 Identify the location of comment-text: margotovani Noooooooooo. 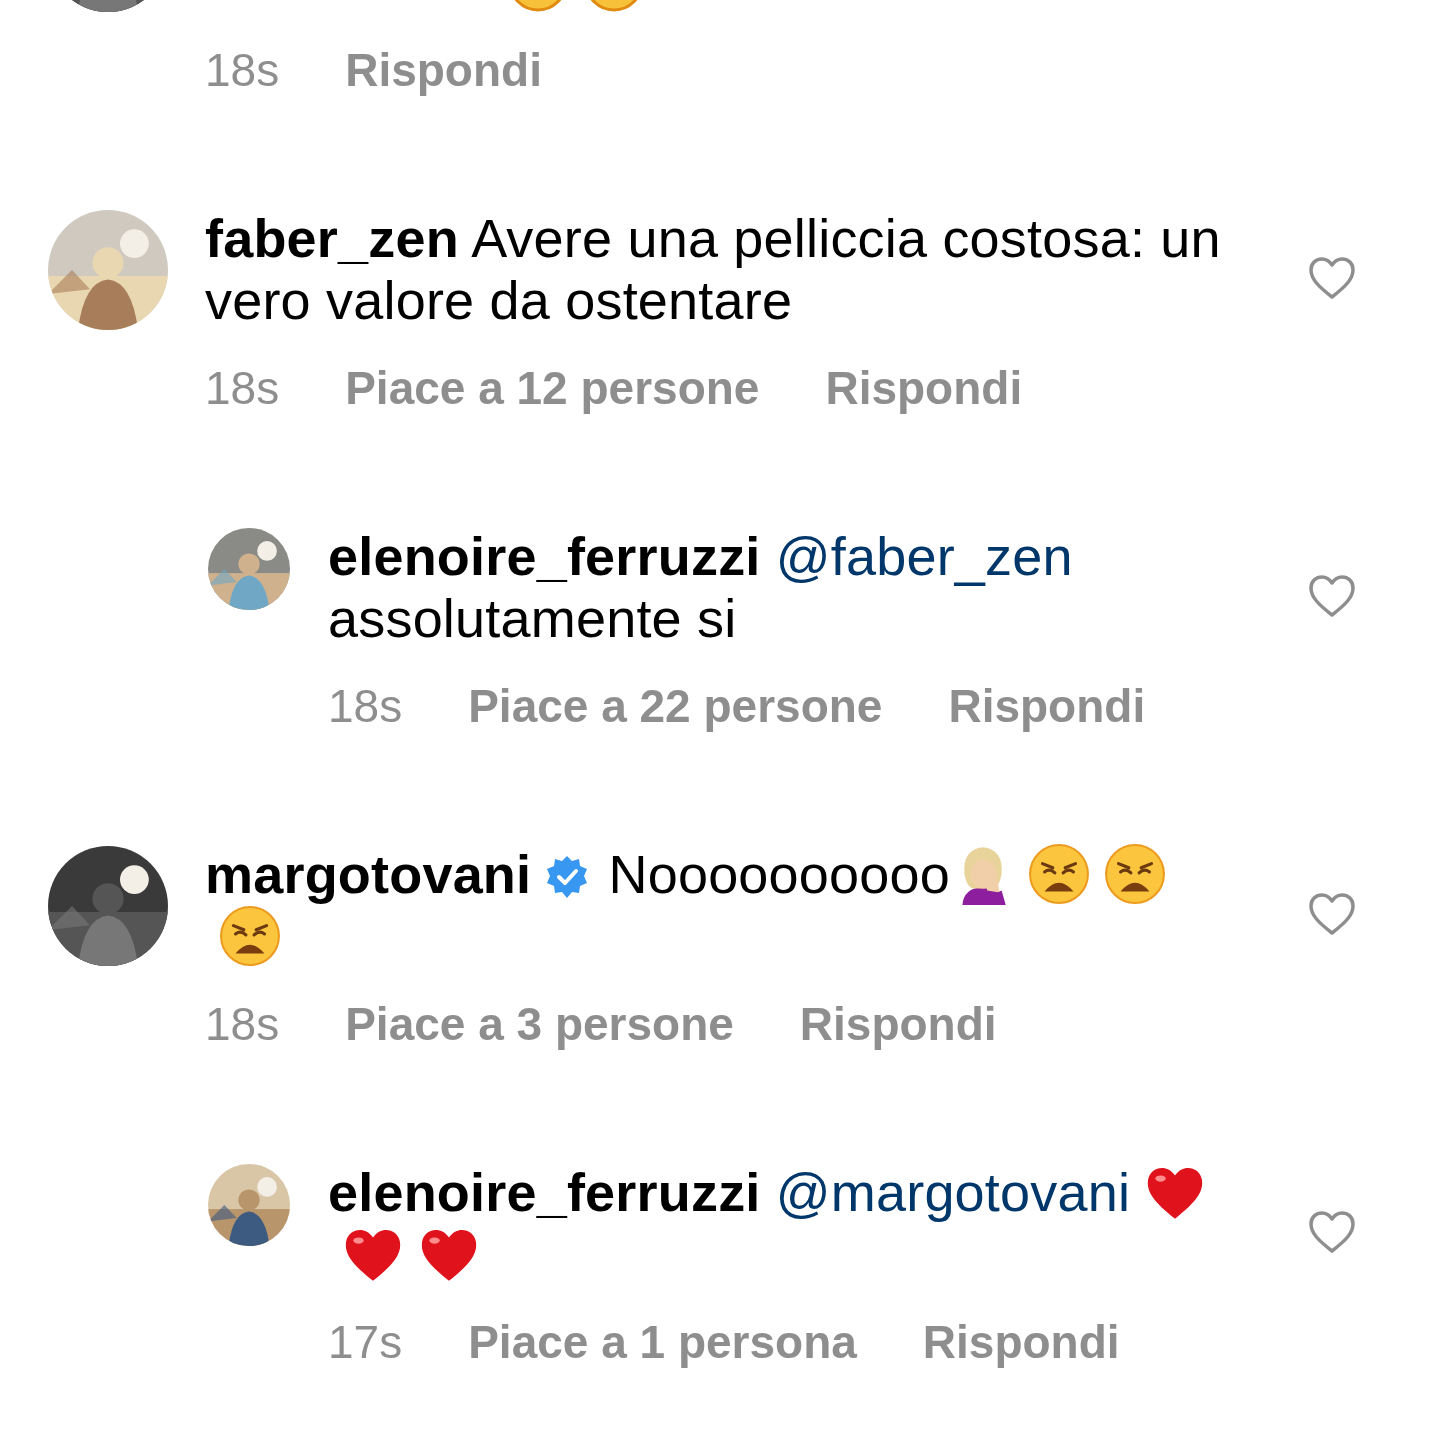
(713, 905).